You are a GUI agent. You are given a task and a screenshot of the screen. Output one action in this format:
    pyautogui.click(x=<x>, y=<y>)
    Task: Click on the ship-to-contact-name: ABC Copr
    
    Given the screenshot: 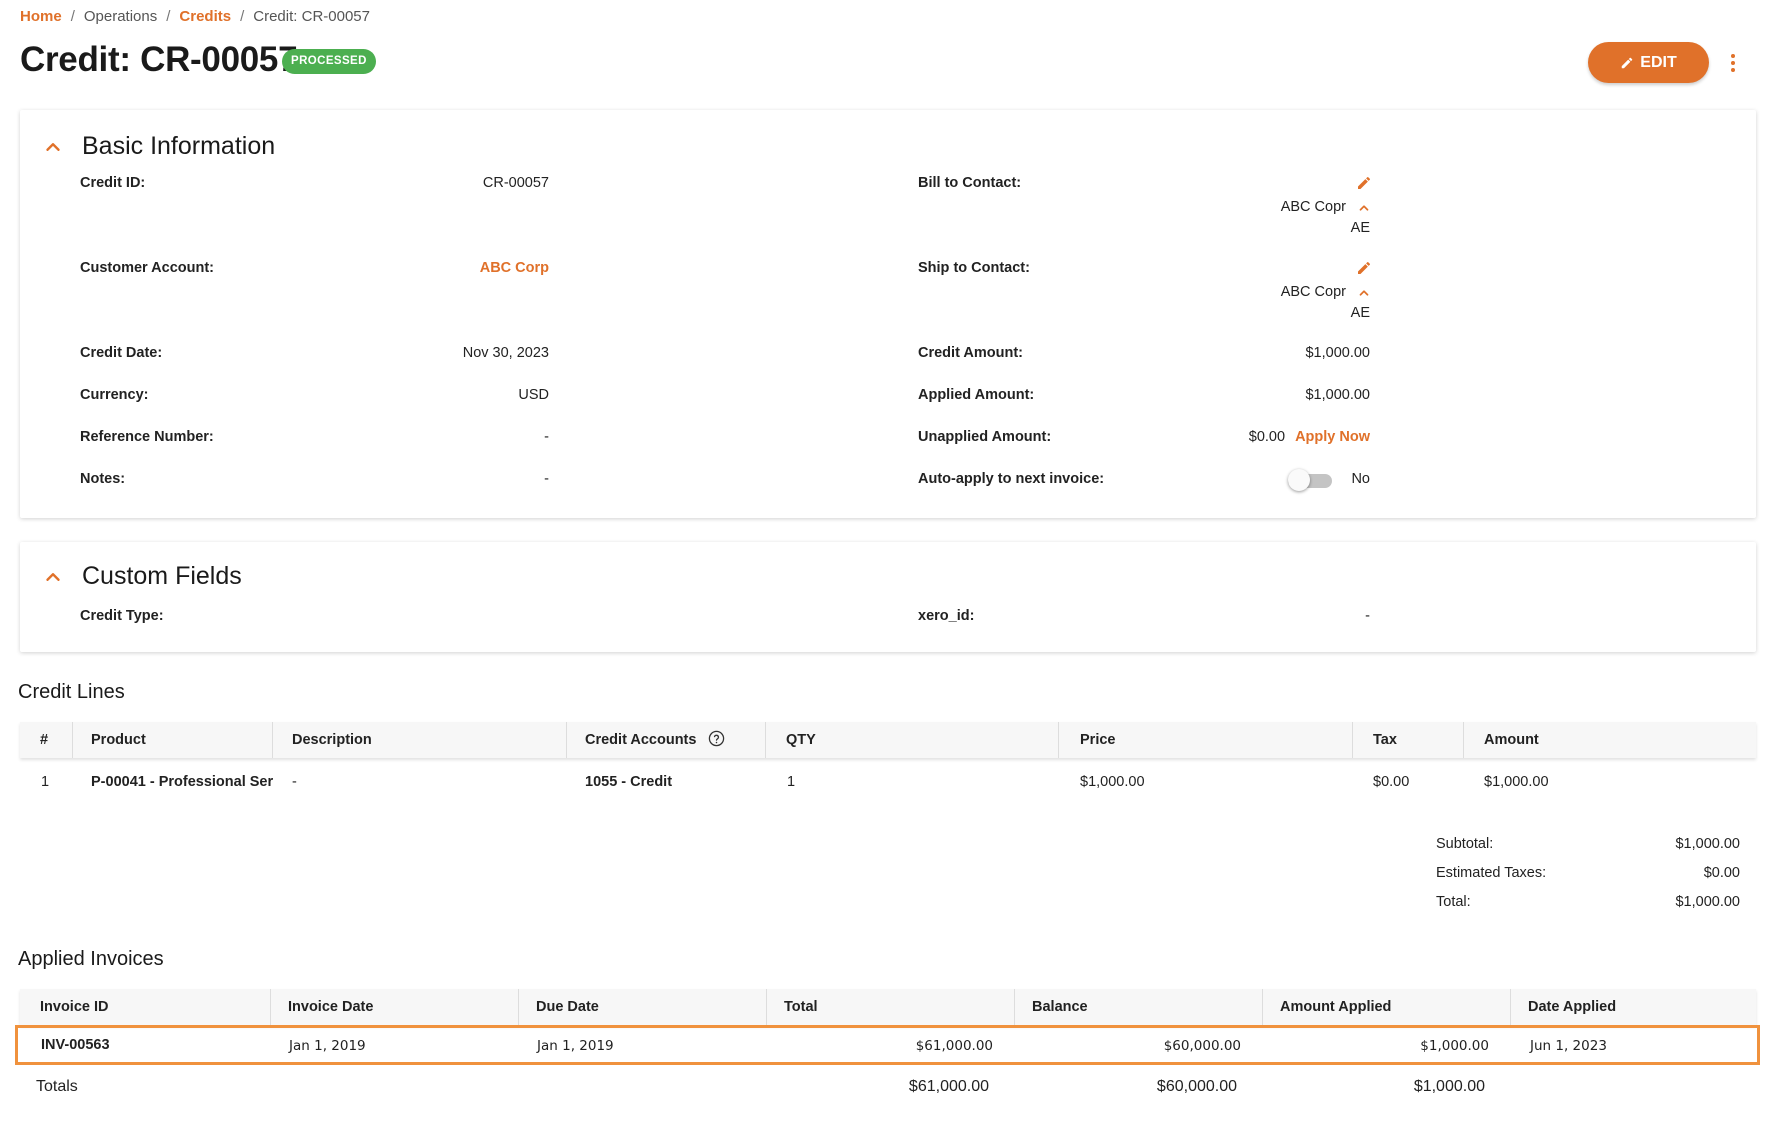 What is the action you would take?
    pyautogui.click(x=1313, y=292)
    